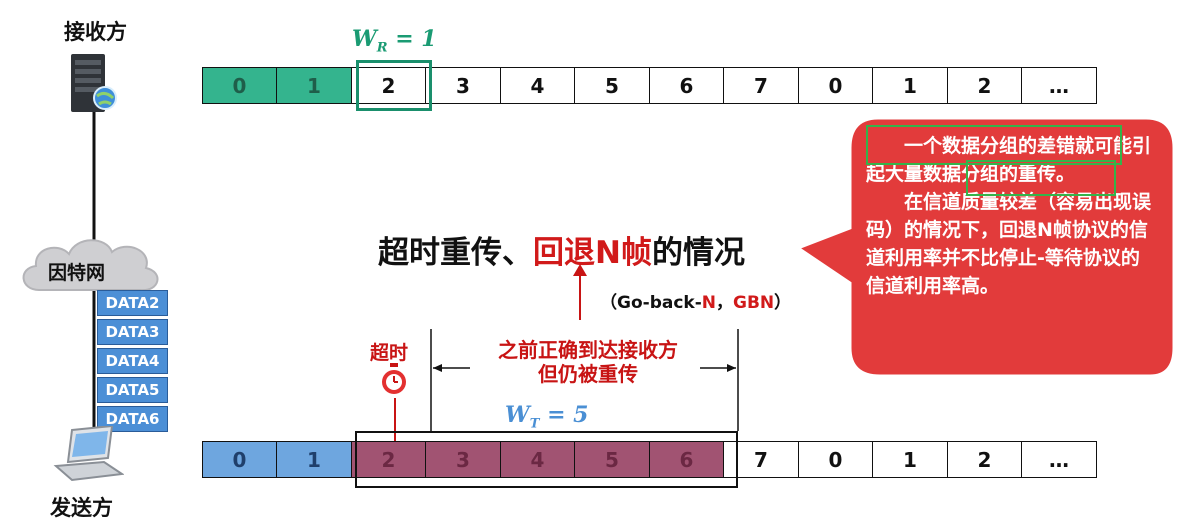  I want to click on receiver-seq-cell: 5, so click(612, 85).